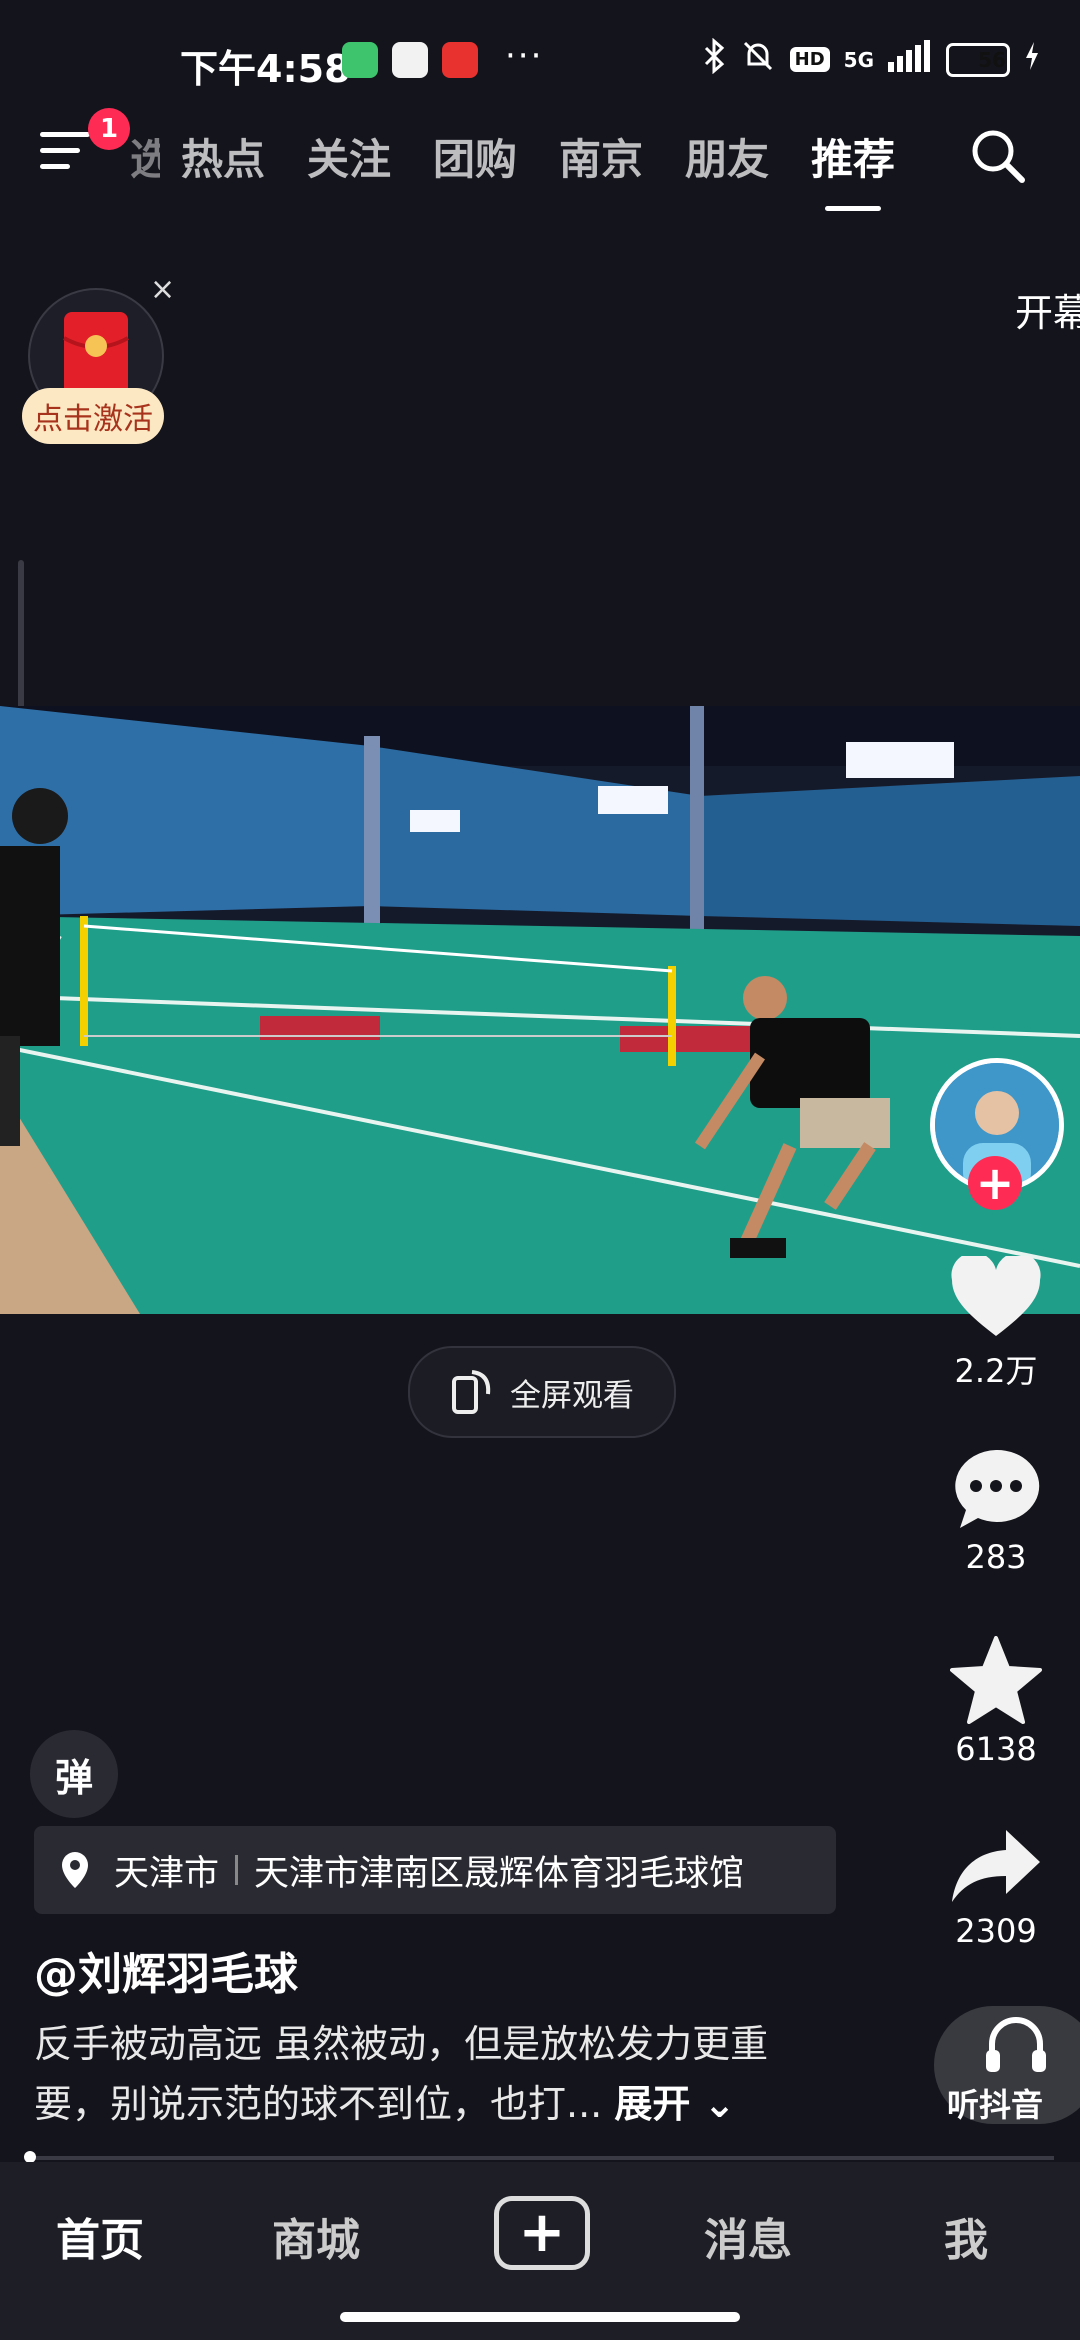 Image resolution: width=1080 pixels, height=2340 pixels. I want to click on nav-messages: 消息, so click(748, 2236).